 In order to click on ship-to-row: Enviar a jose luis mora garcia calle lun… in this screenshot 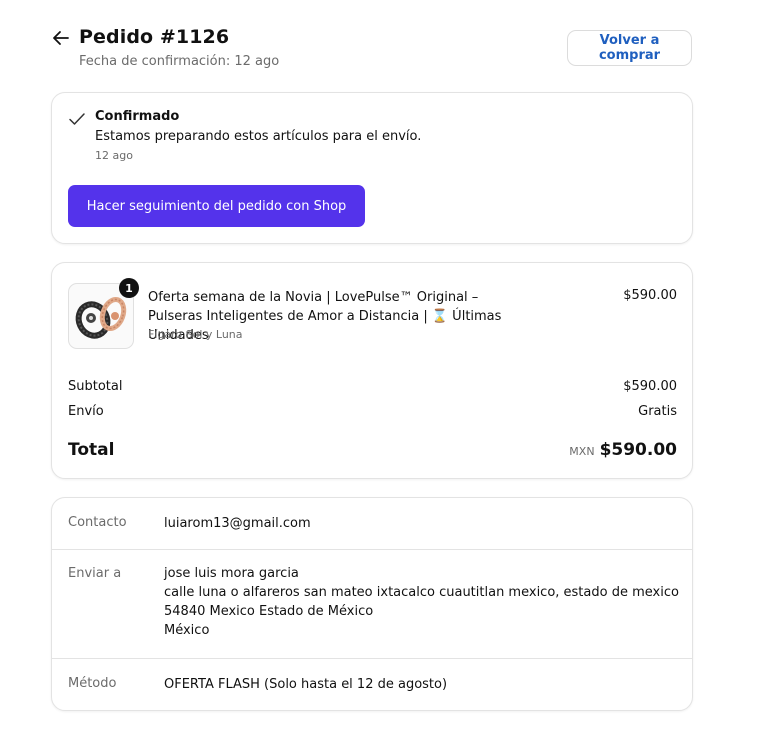, I will do `click(372, 604)`.